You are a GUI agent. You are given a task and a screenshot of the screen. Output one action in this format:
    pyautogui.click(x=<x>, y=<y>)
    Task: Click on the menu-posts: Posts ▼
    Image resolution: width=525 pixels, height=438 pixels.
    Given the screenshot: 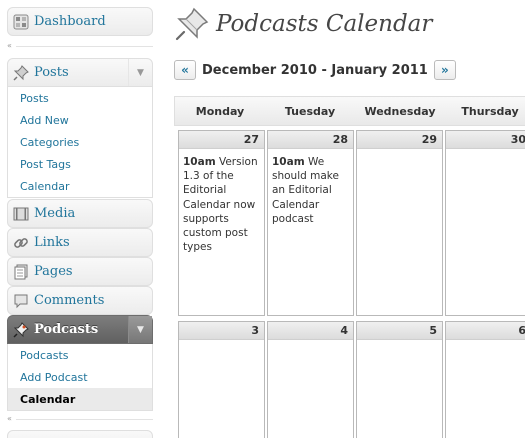 What is the action you would take?
    pyautogui.click(x=80, y=72)
    